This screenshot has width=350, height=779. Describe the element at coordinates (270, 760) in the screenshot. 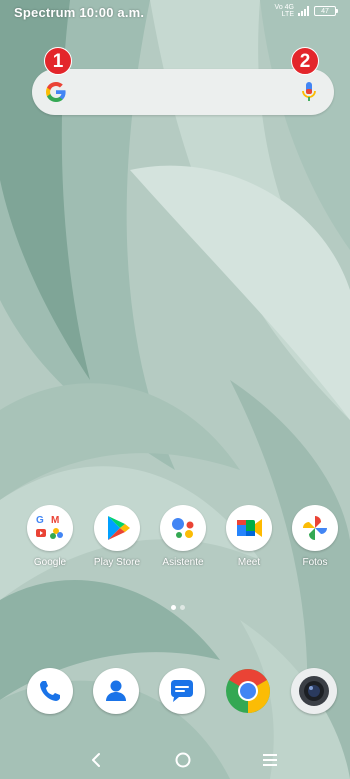

I see `menu-icon` at that location.